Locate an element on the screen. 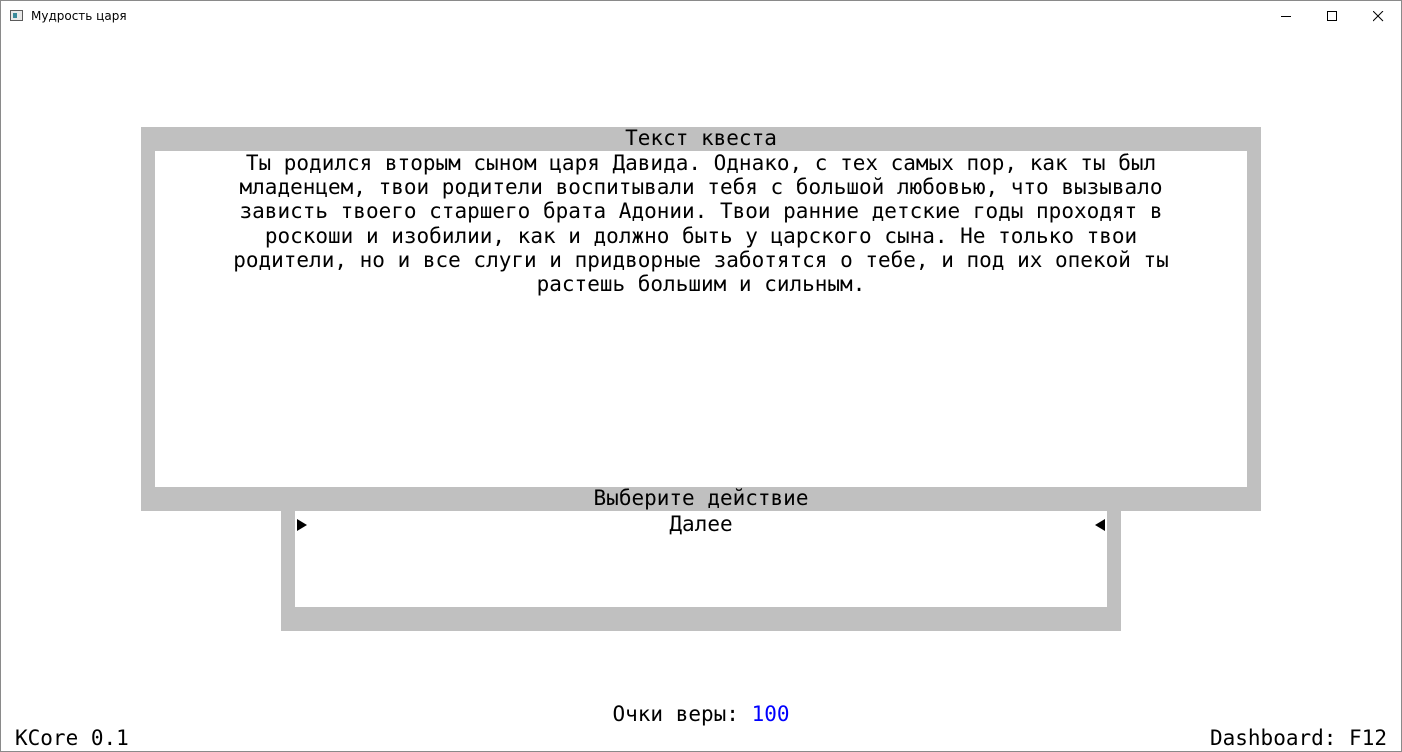 Image resolution: width=1402 pixels, height=752 pixels. selector-left-arrow-icon is located at coordinates (1100, 525).